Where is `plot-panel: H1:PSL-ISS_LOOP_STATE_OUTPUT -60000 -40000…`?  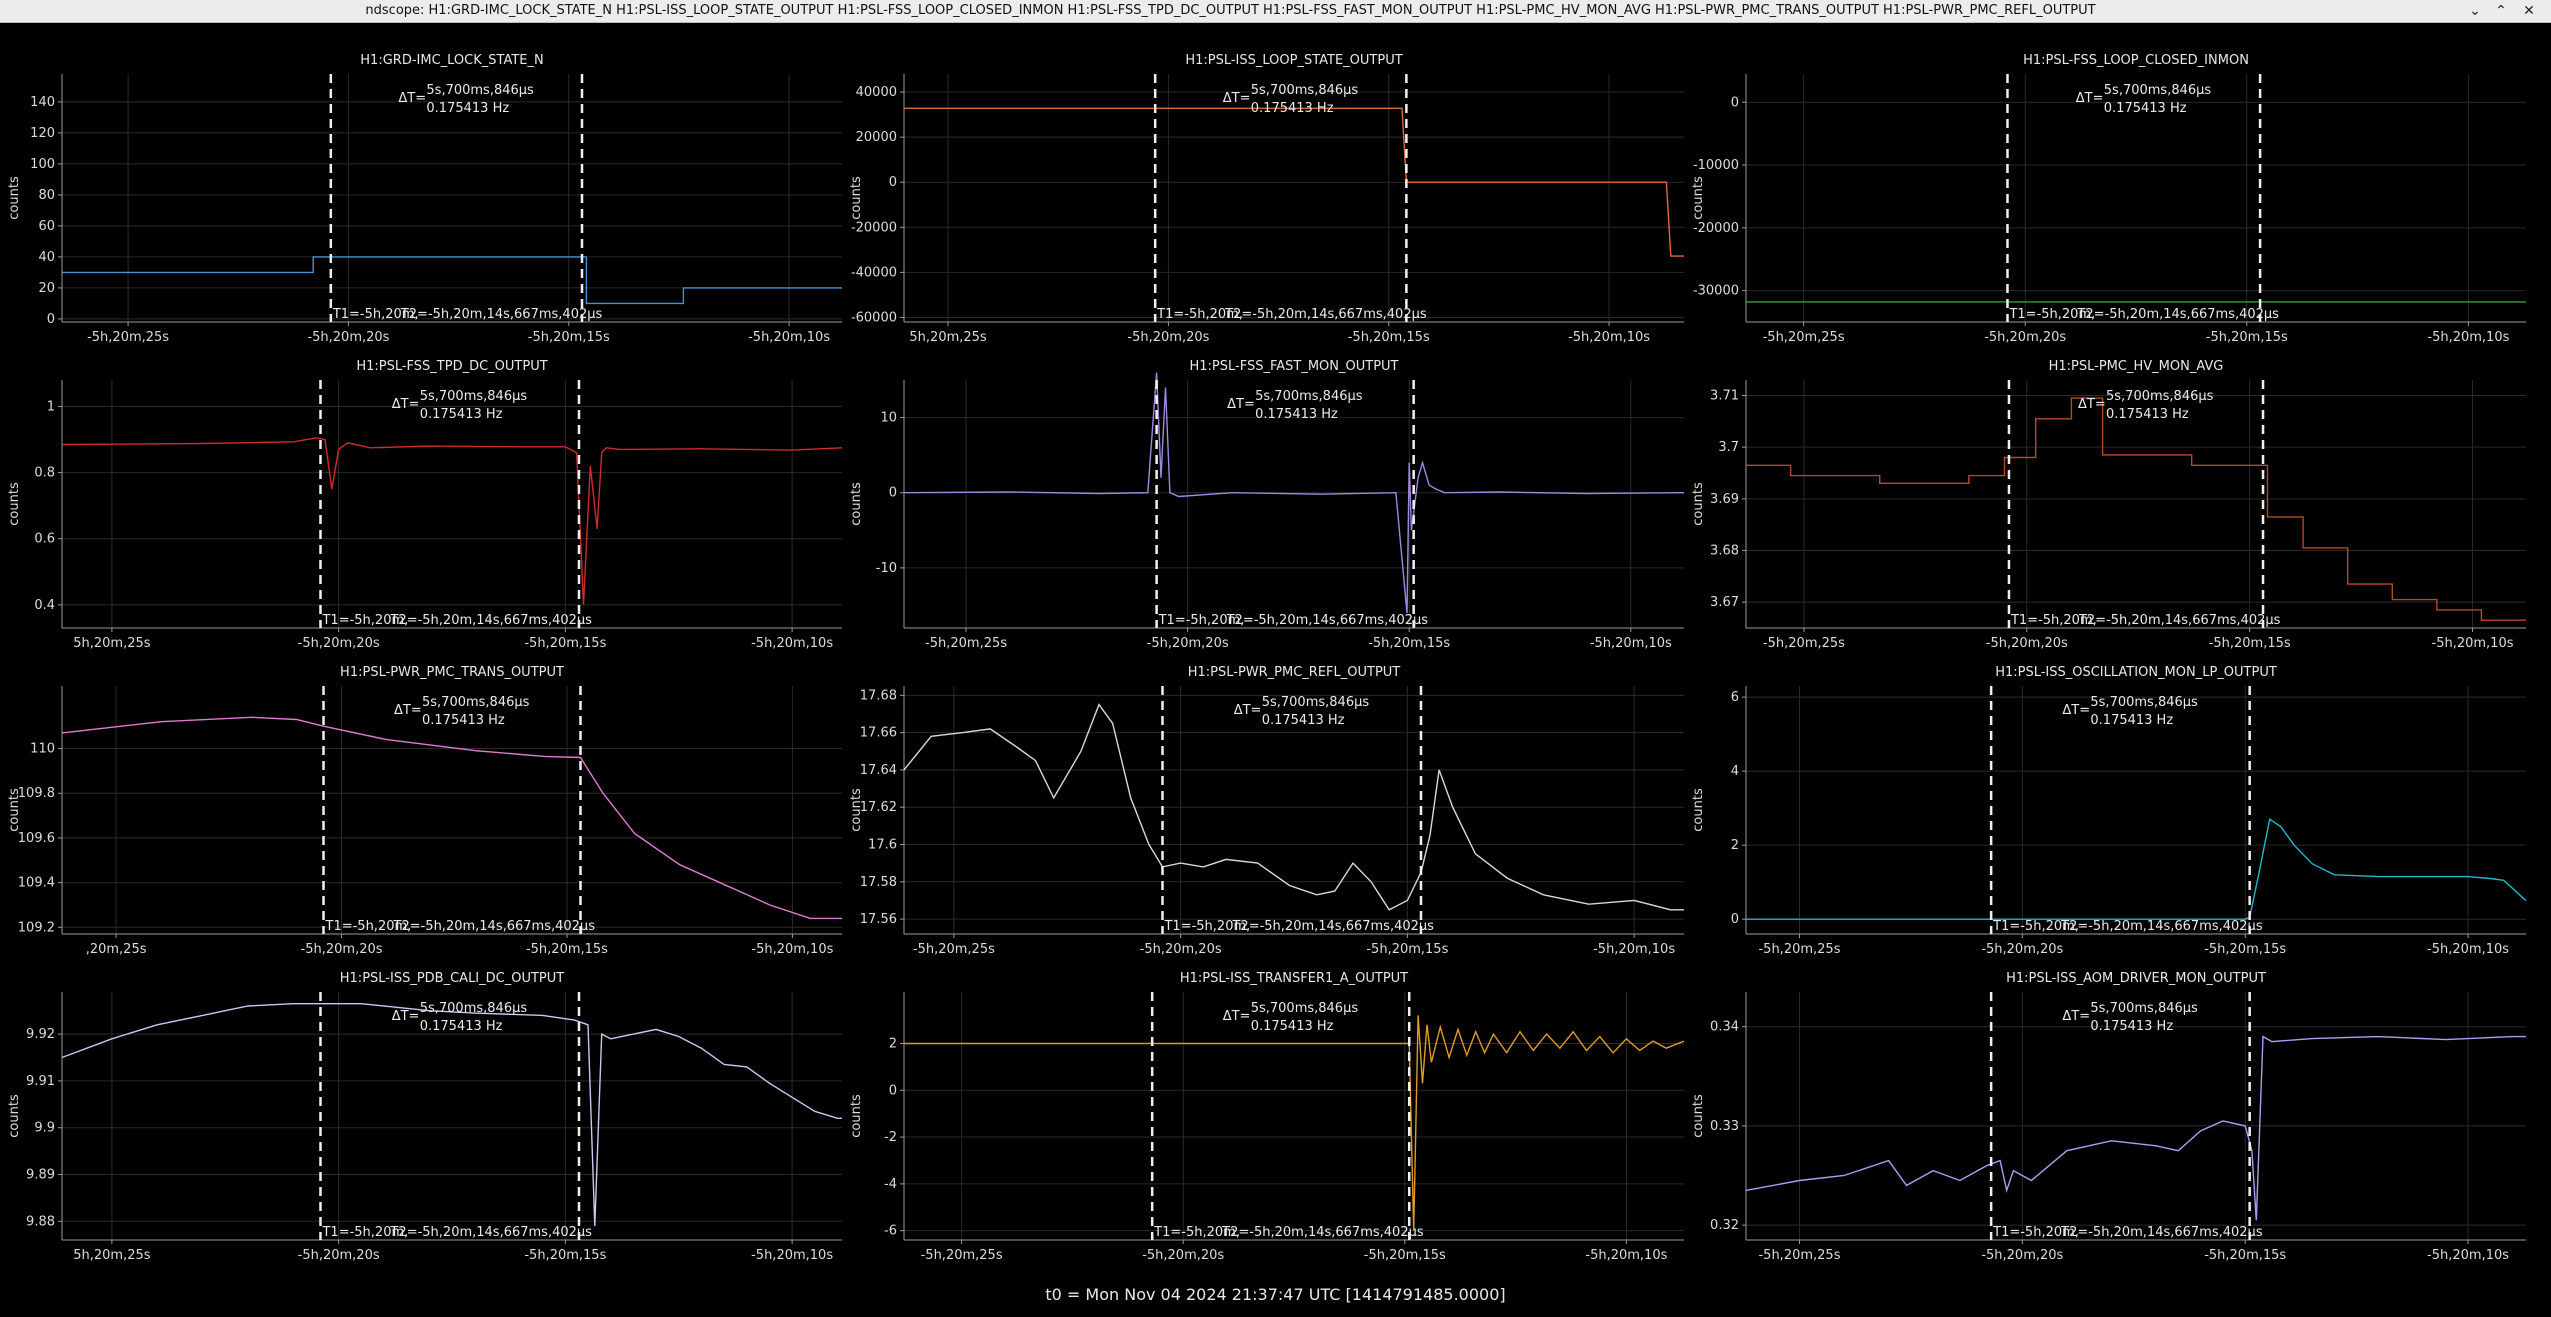 plot-panel: H1:PSL-ISS_LOOP_STATE_OUTPUT -60000 -40000… is located at coordinates (1266, 199).